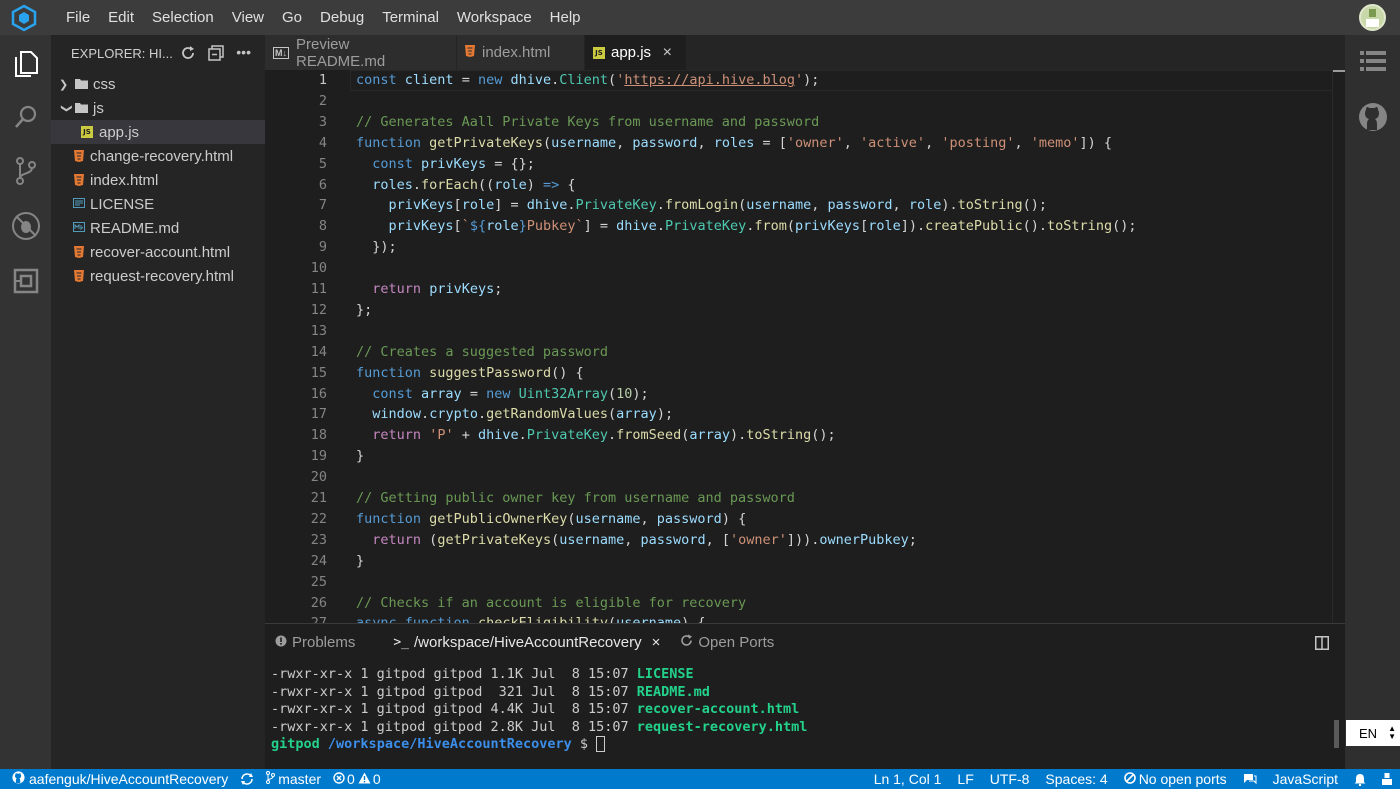 This screenshot has width=1400, height=789. Describe the element at coordinates (1250, 779) in the screenshot. I see `feedback-icon` at that location.